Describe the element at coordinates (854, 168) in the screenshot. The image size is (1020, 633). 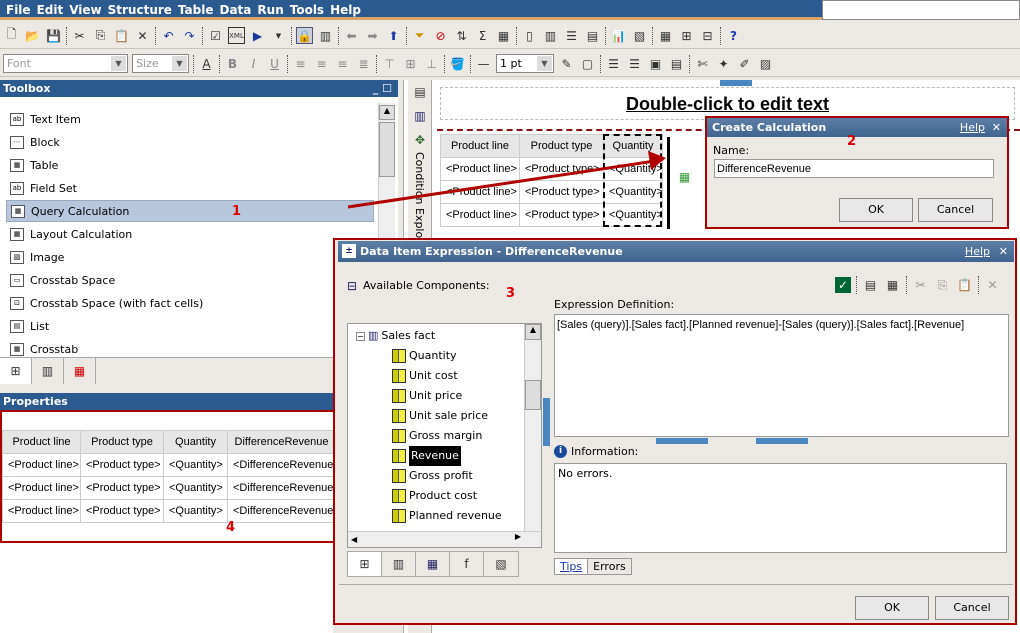
I see `name-input` at that location.